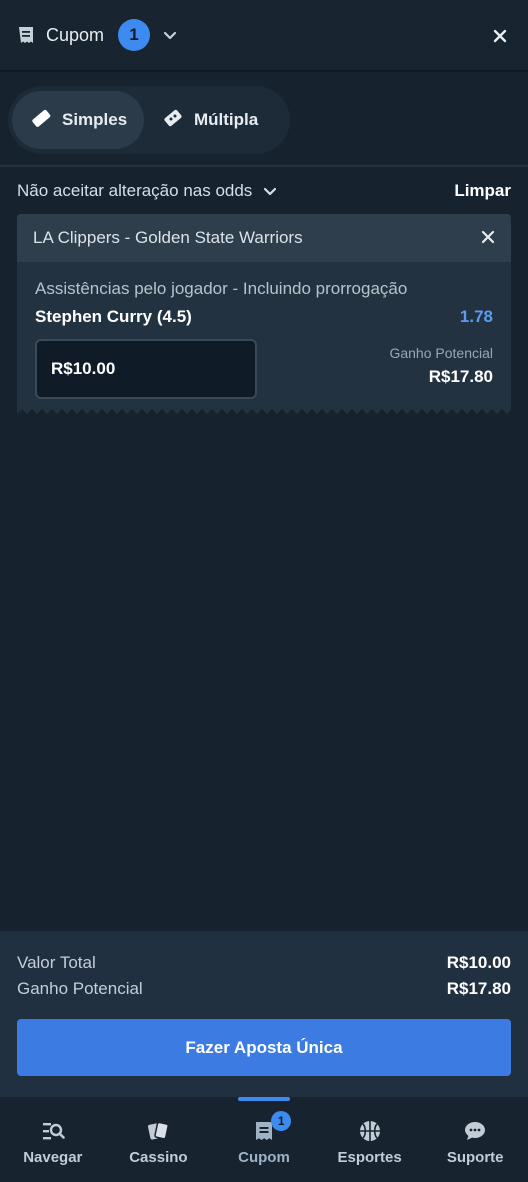 This screenshot has height=1182, width=528. Describe the element at coordinates (80, 988) in the screenshot. I see `total-potential-label: Ganho Potencial` at that location.